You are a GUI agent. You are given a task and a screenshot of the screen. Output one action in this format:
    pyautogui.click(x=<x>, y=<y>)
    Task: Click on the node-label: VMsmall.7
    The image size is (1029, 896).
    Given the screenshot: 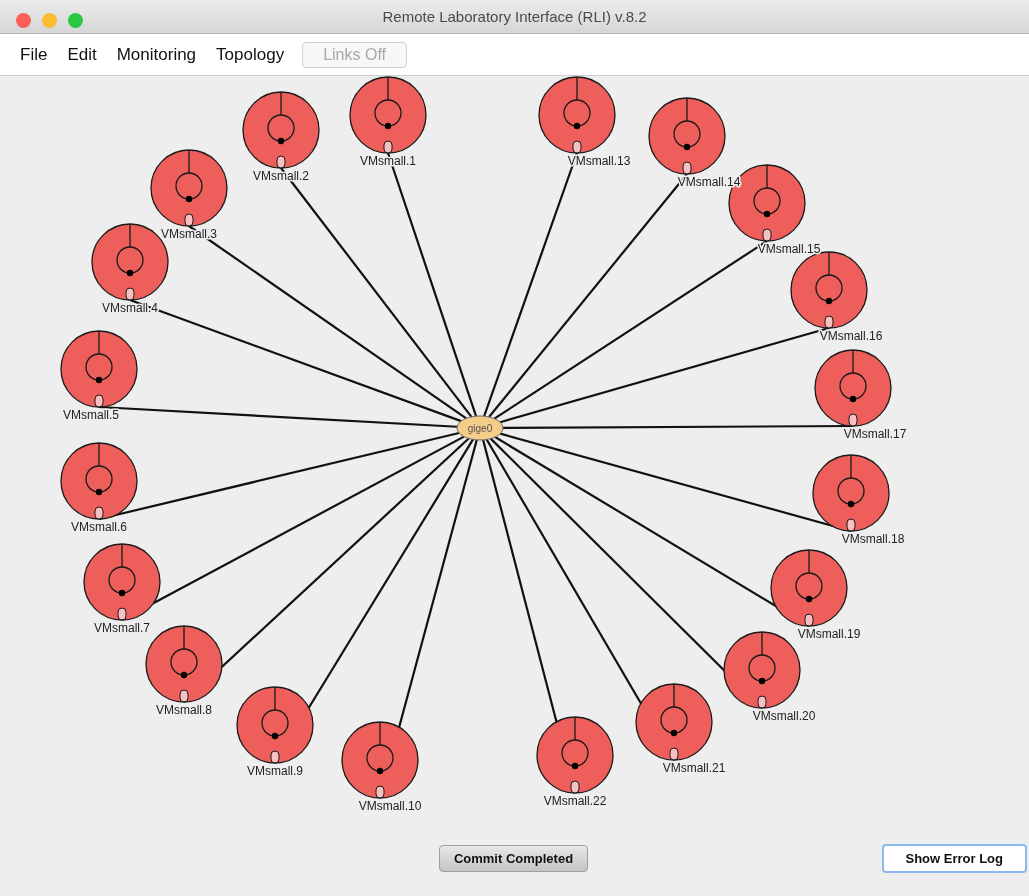 What is the action you would take?
    pyautogui.click(x=122, y=628)
    